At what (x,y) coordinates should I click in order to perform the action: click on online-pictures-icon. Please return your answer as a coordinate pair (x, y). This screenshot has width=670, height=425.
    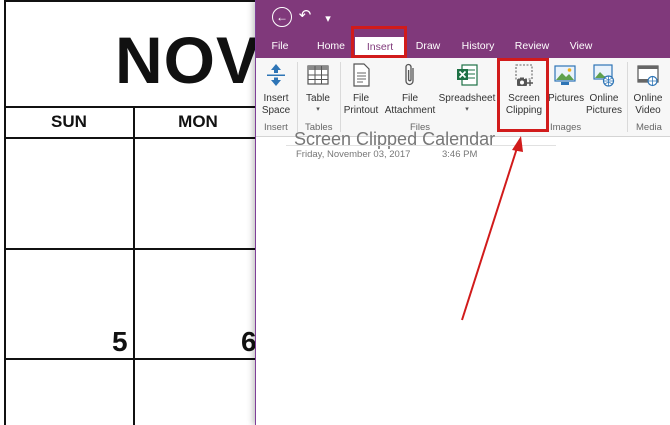
    Looking at the image, I should click on (604, 75).